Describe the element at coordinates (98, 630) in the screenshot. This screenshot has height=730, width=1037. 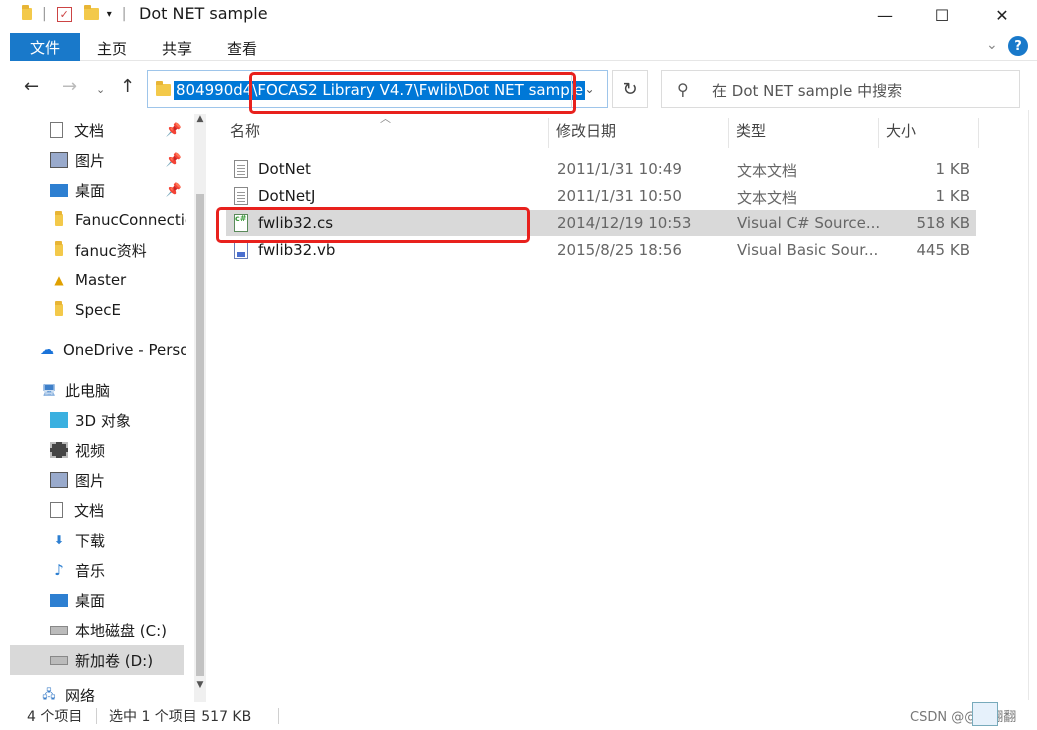
I see `sidebar-item-drive-c: 本地磁盘 (C:)` at that location.